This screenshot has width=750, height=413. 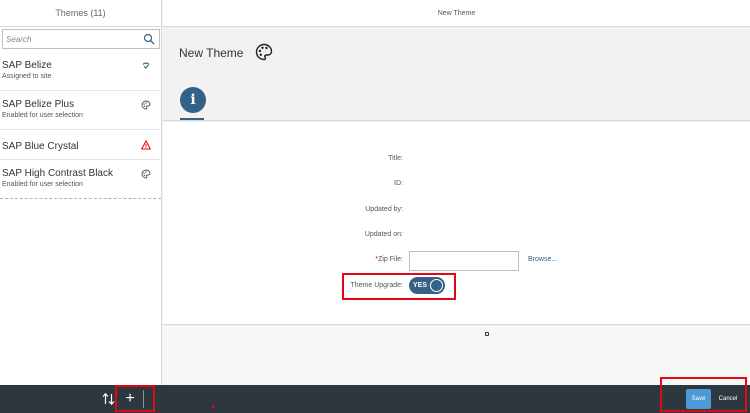 What do you see at coordinates (464, 261) in the screenshot?
I see `zip-file-input` at bounding box center [464, 261].